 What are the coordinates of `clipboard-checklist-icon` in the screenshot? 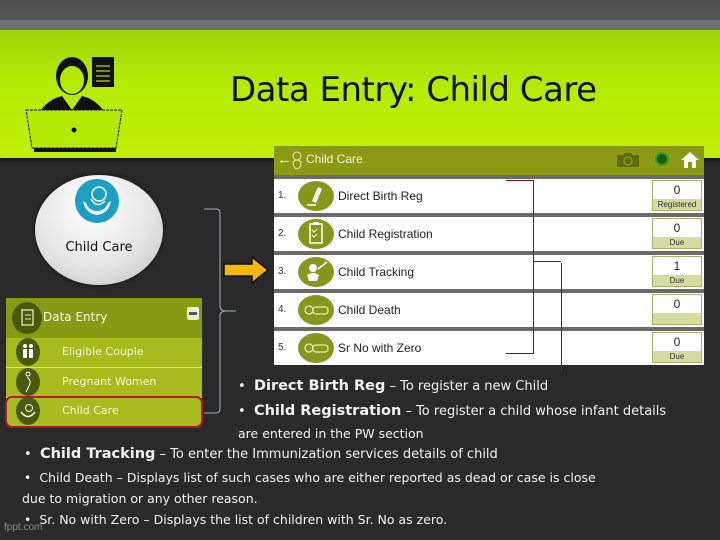 It's located at (316, 234).